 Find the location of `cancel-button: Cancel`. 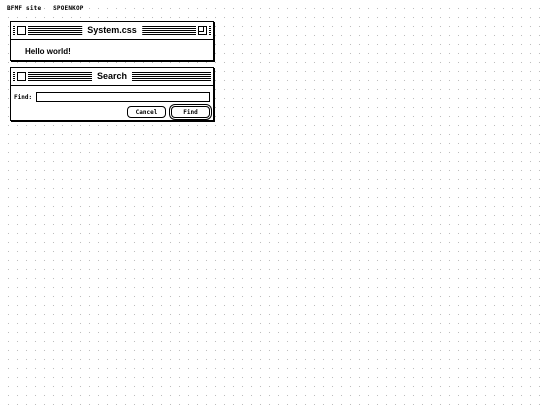

cancel-button: Cancel is located at coordinates (146, 112).